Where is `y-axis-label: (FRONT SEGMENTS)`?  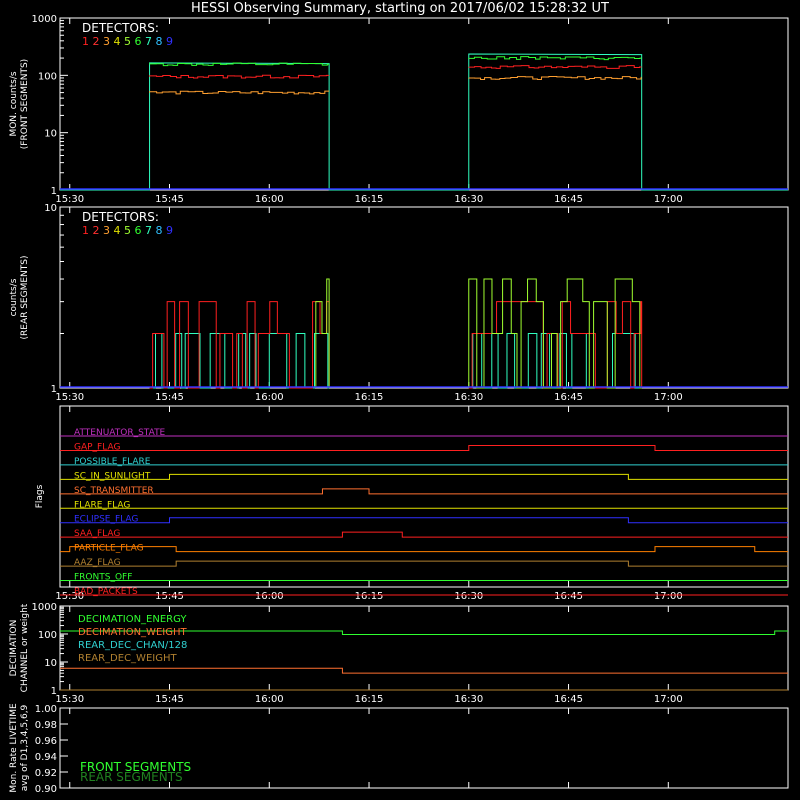
y-axis-label: (FRONT SEGMENTS) is located at coordinates (25, 104).